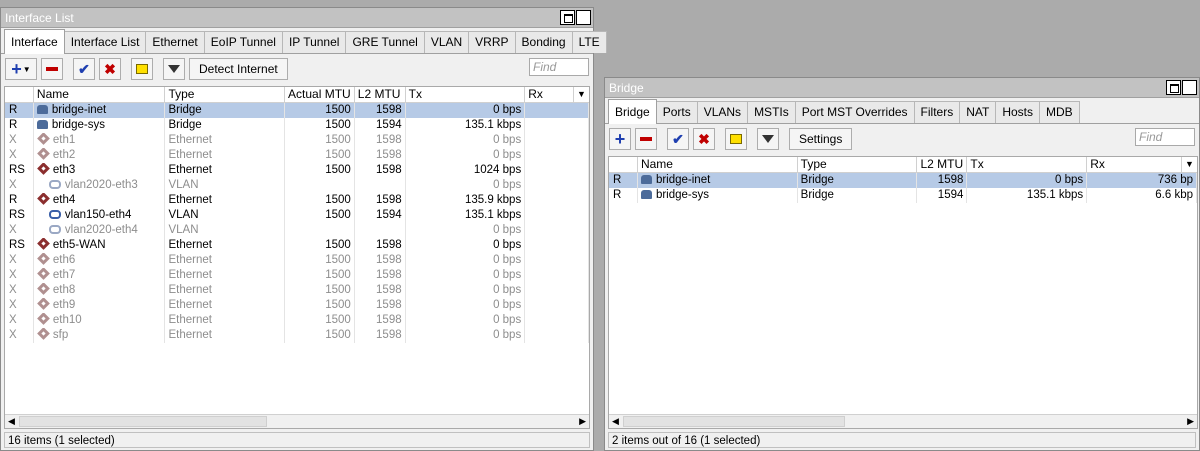 The image size is (1200, 451). Describe the element at coordinates (320, 94) in the screenshot. I see `column-header-actual-mtu: Actual MTU` at that location.